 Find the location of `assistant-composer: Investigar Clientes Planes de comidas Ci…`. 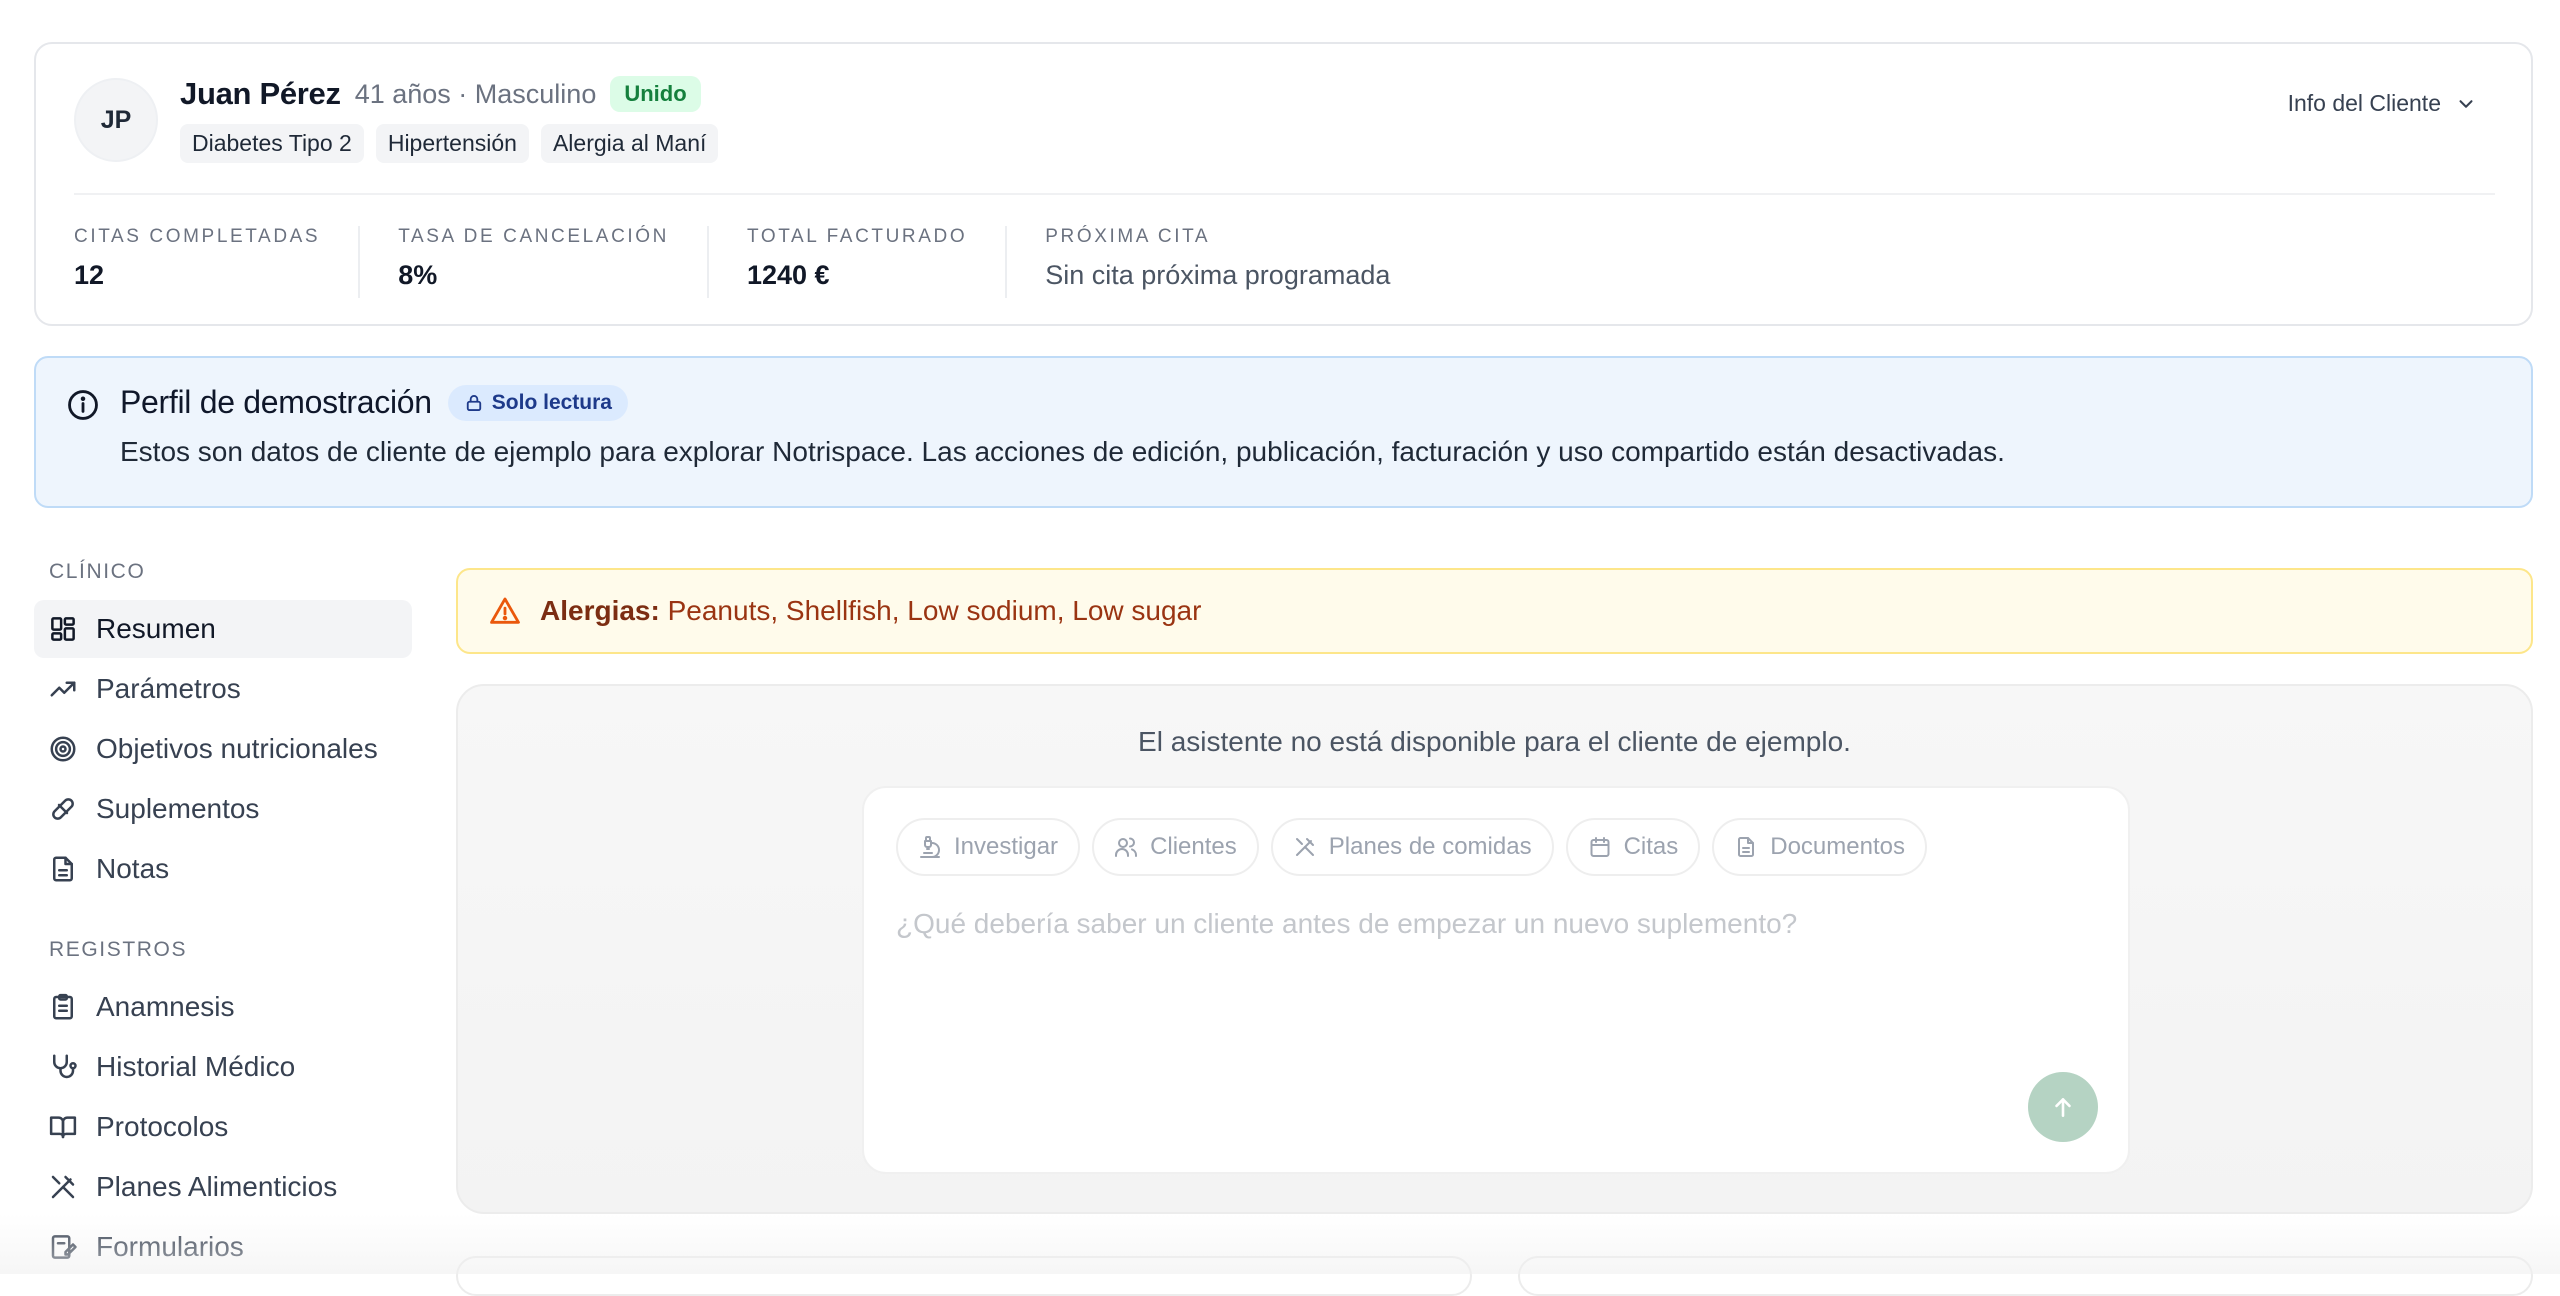

assistant-composer: Investigar Clientes Planes de comidas Ci… is located at coordinates (1496, 980).